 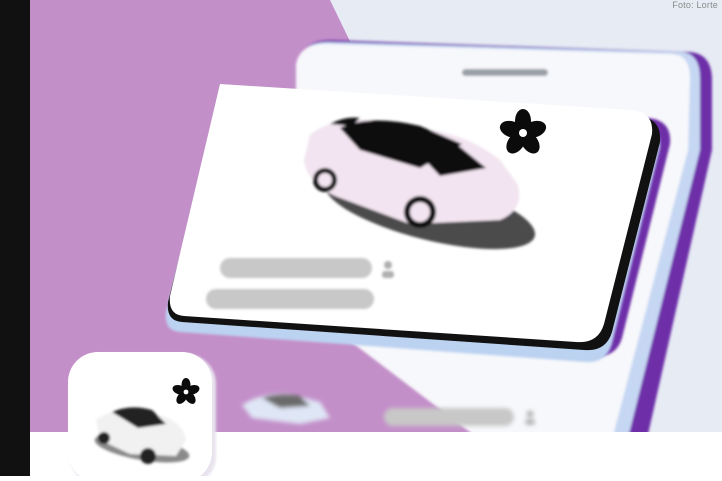 What do you see at coordinates (449, 417) in the screenshot?
I see `list-row-placeholder` at bounding box center [449, 417].